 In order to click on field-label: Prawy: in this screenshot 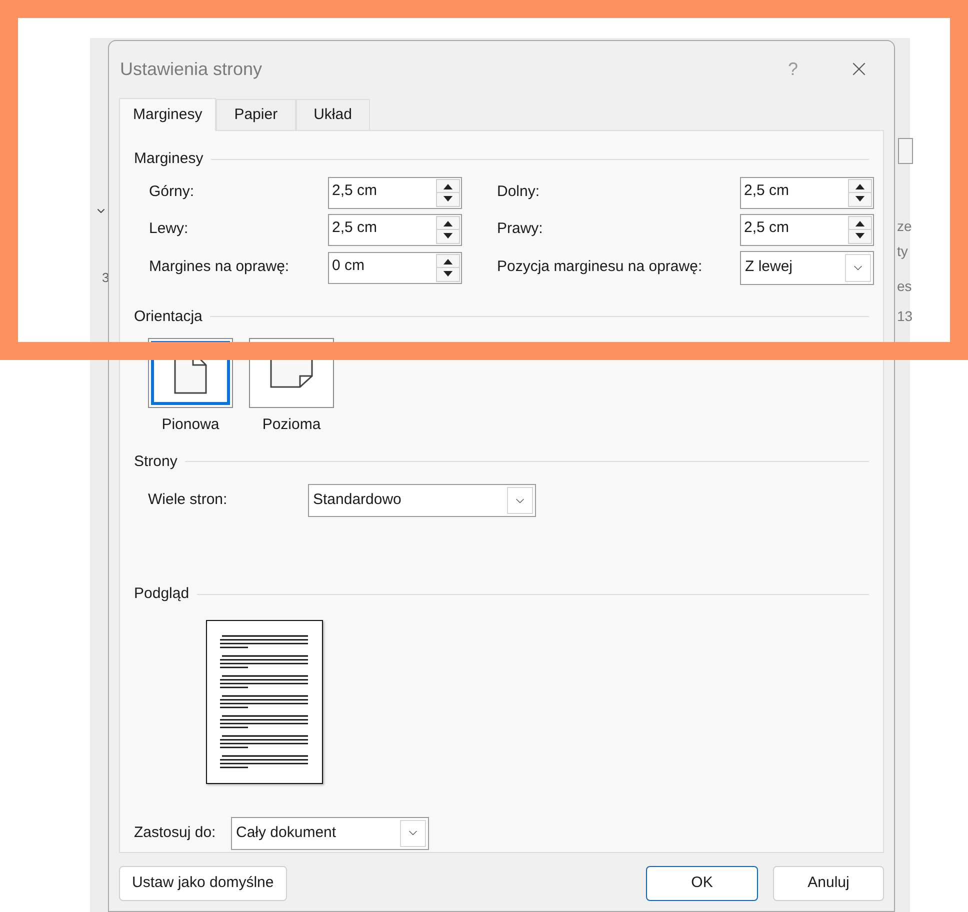, I will do `click(520, 229)`.